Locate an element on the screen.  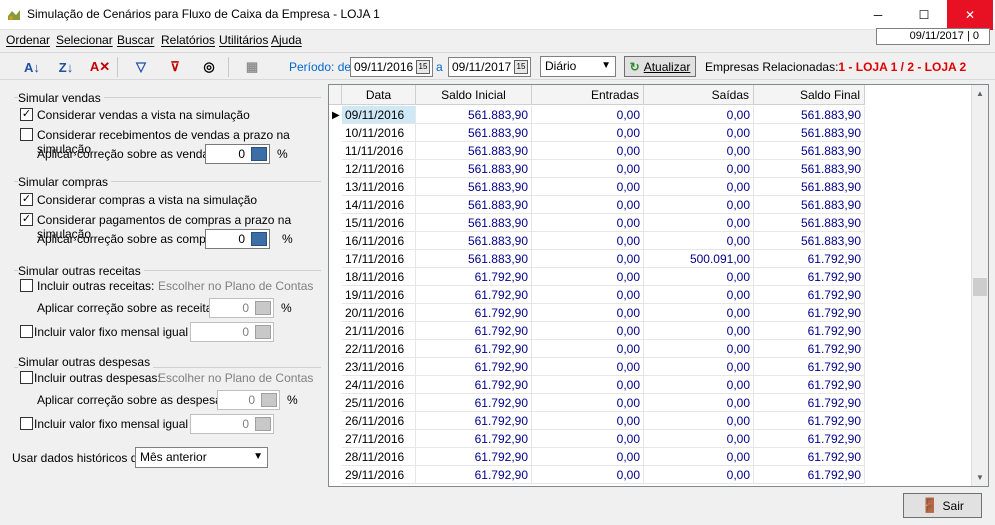
cell-date: 11/11/2016 is located at coordinates (379, 151).